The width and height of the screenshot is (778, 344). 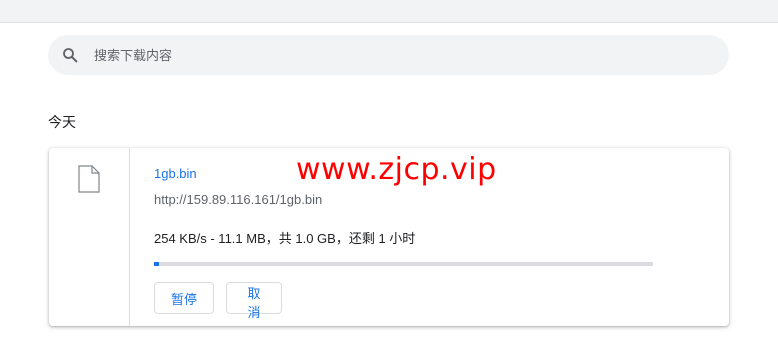 I want to click on pause-button: 暂停, so click(x=184, y=298).